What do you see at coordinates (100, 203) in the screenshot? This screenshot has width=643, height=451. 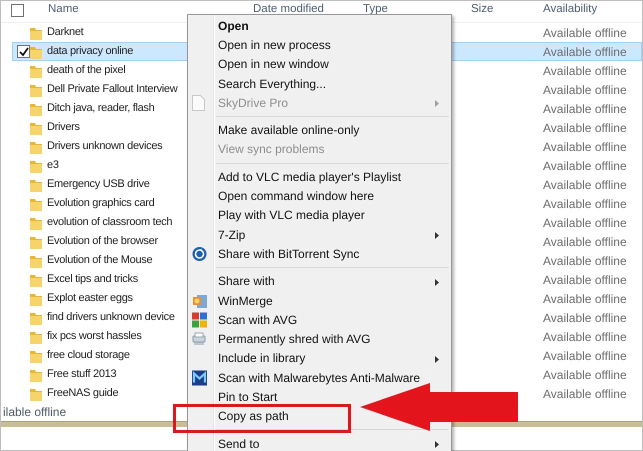 I see `file-name: Evolution graphics card` at bounding box center [100, 203].